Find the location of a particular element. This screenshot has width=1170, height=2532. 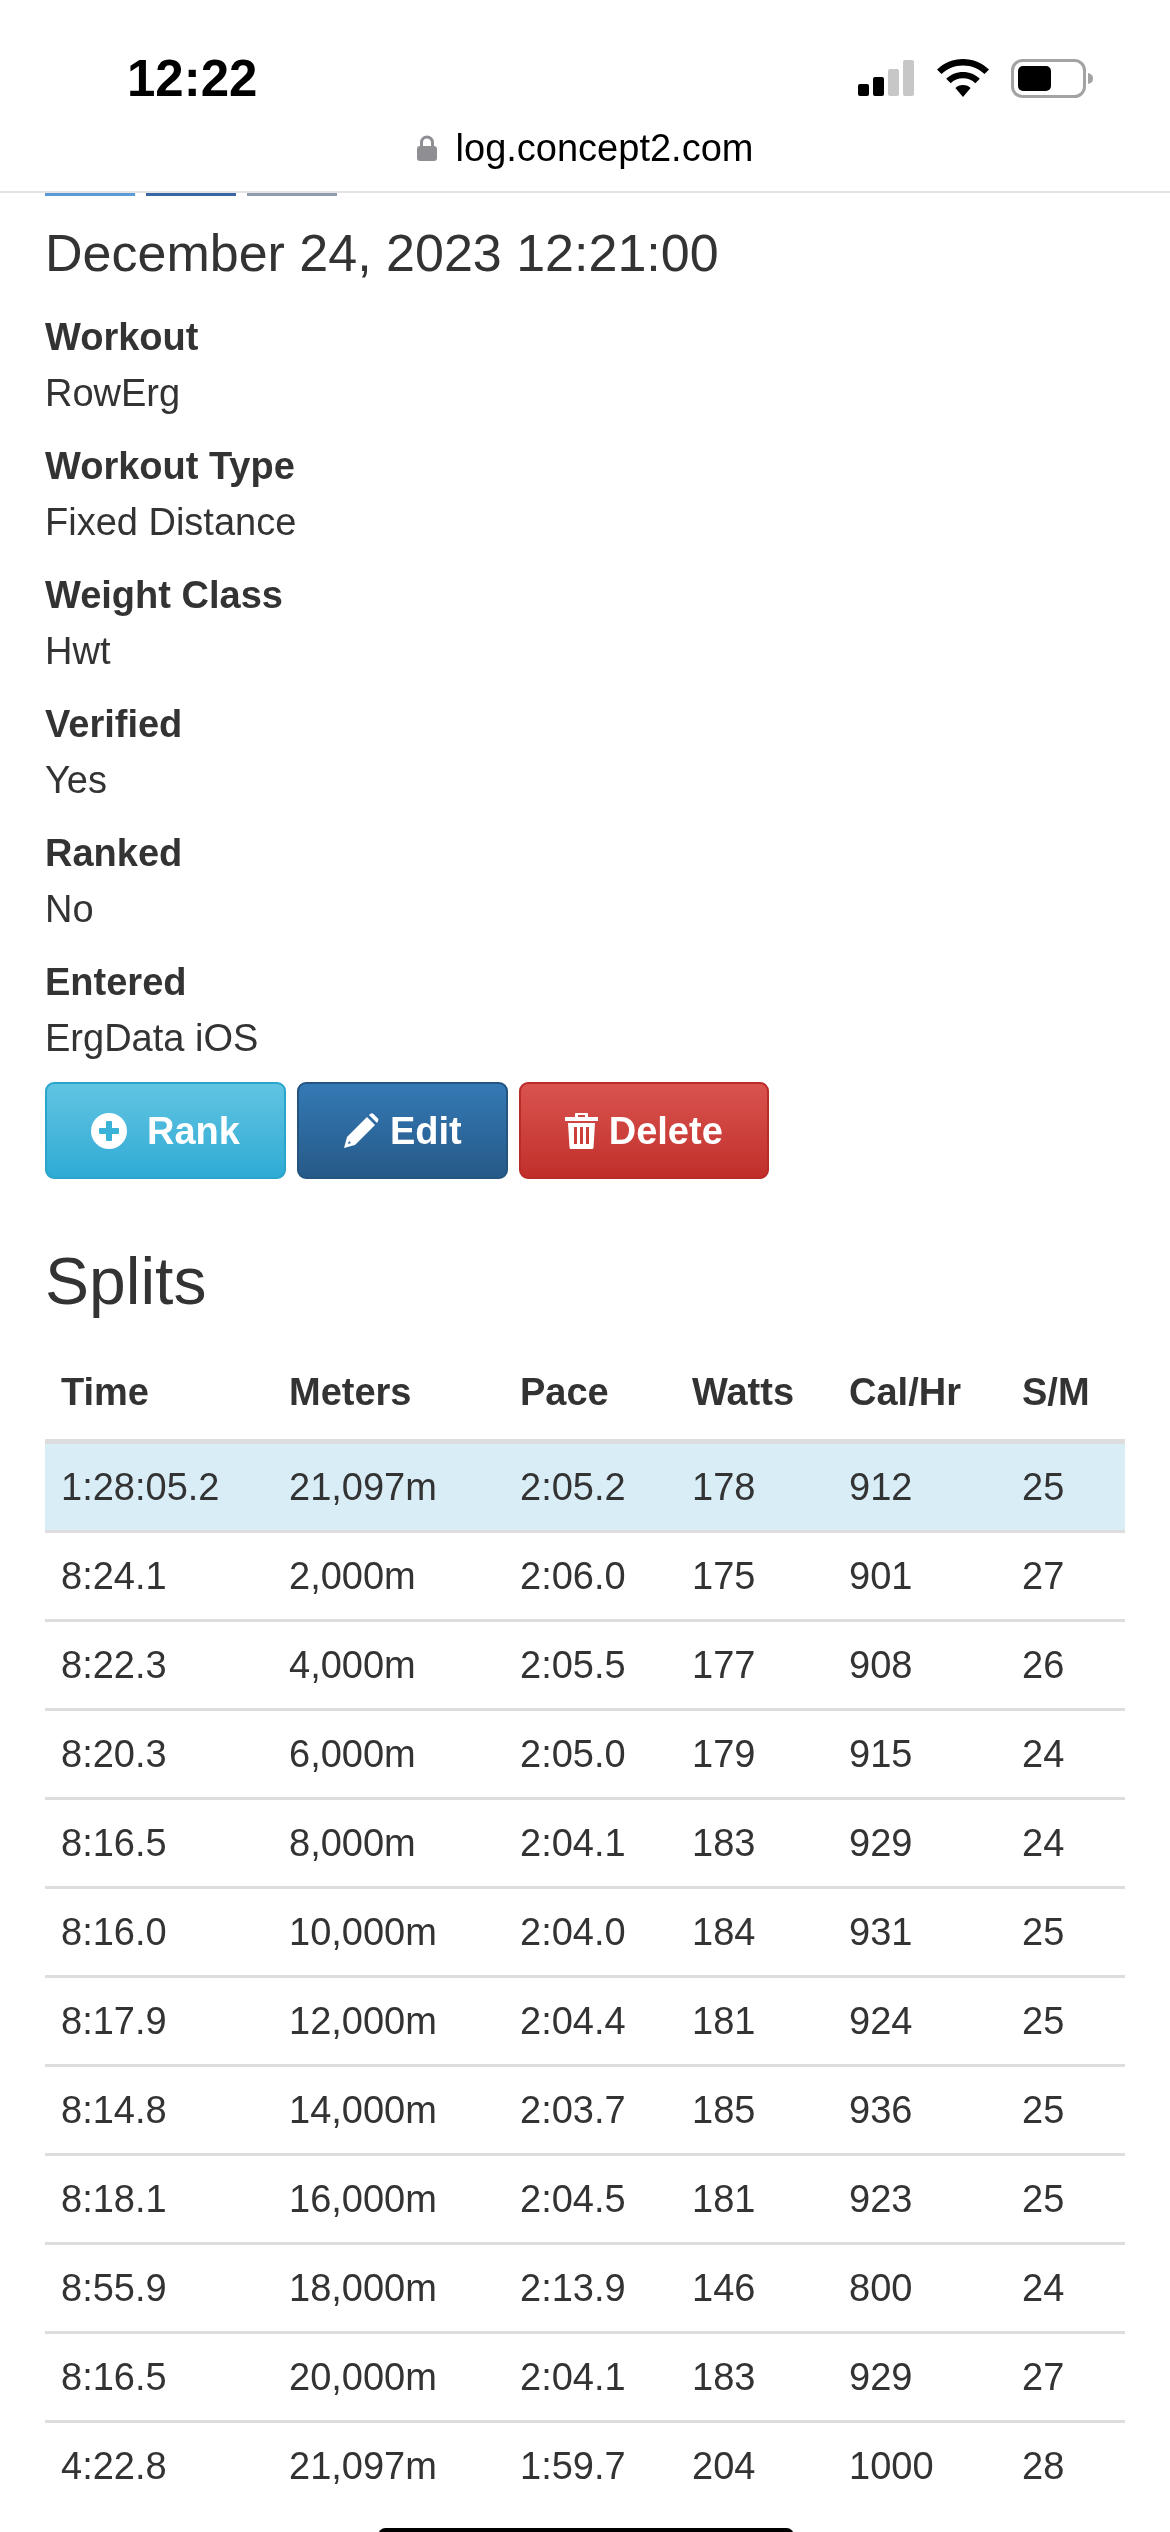

table-cell: 2:05.0 is located at coordinates (573, 1753).